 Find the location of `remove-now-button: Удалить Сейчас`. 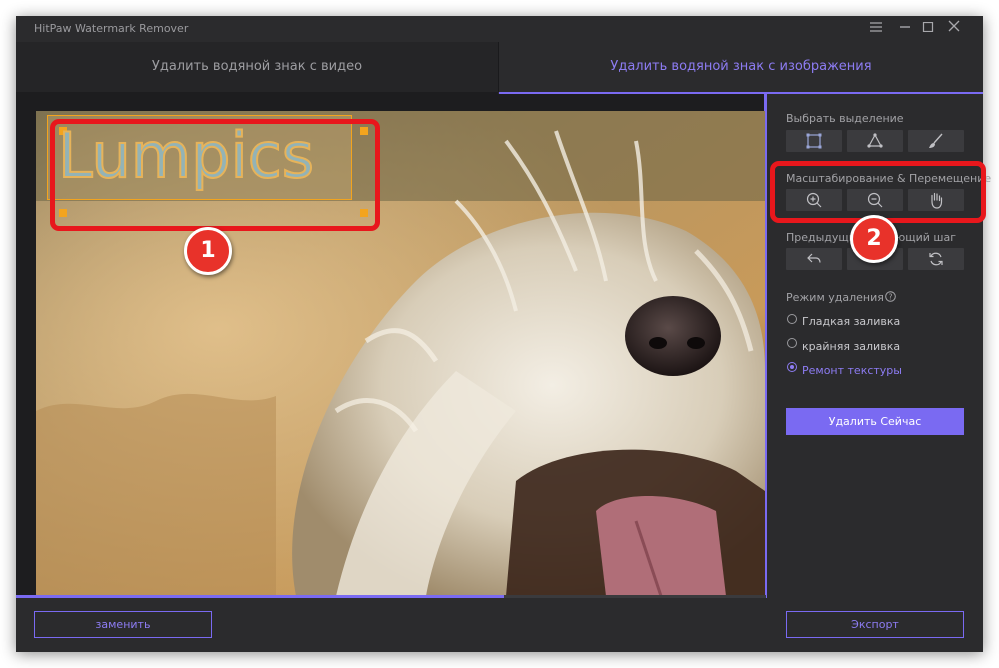

remove-now-button: Удалить Сейчас is located at coordinates (875, 421).